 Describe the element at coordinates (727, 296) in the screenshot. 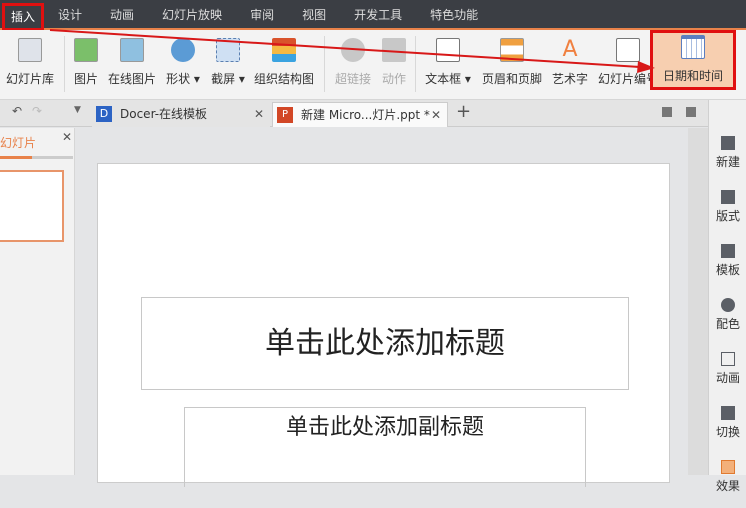

I see `right-toolbar: 新建 版式 模板 配色 动画 切换 效果` at that location.